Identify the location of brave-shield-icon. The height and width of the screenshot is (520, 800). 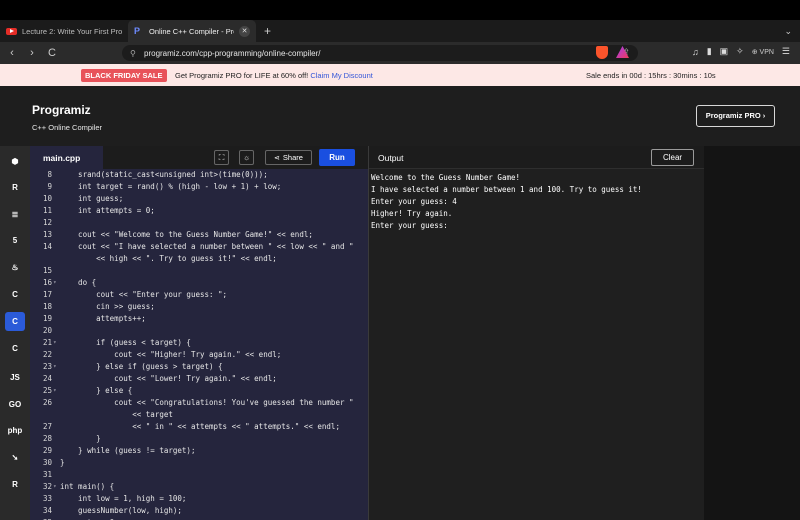
(602, 52).